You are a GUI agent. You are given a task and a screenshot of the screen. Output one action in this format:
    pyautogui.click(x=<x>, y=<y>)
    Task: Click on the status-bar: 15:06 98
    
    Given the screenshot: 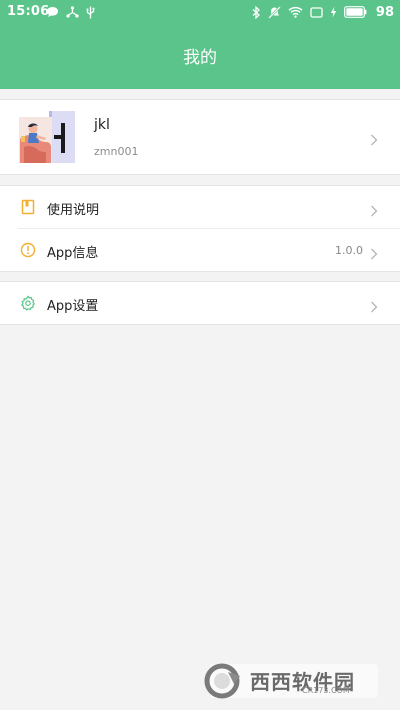 What is the action you would take?
    pyautogui.click(x=200, y=12)
    